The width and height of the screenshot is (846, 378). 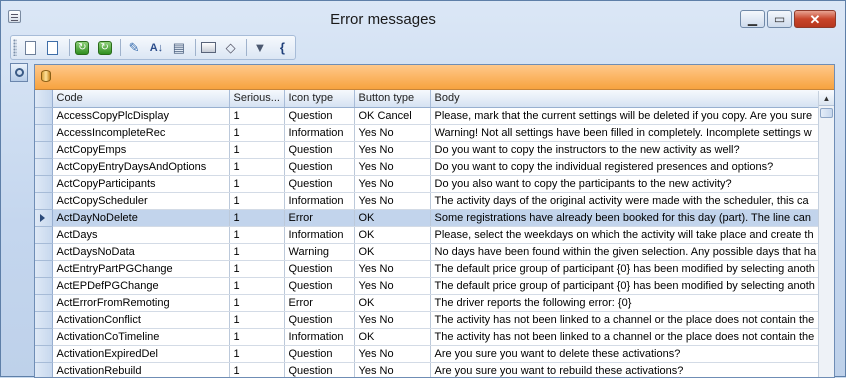 What do you see at coordinates (230, 48) in the screenshot?
I see `eraser-button: ◇` at bounding box center [230, 48].